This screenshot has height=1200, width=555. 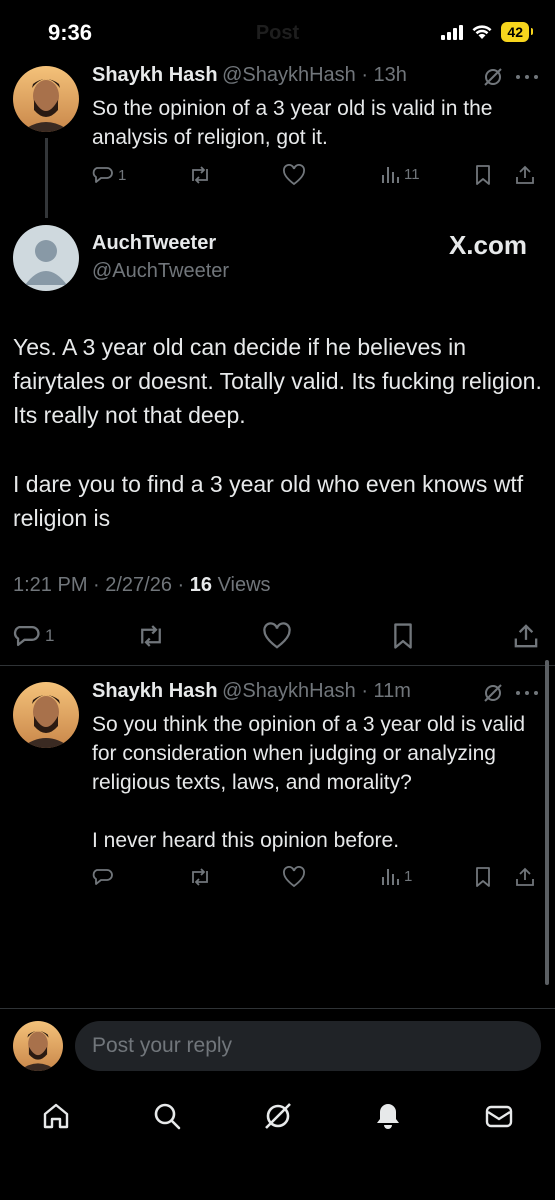 I want to click on views-action: 11, so click(x=400, y=174).